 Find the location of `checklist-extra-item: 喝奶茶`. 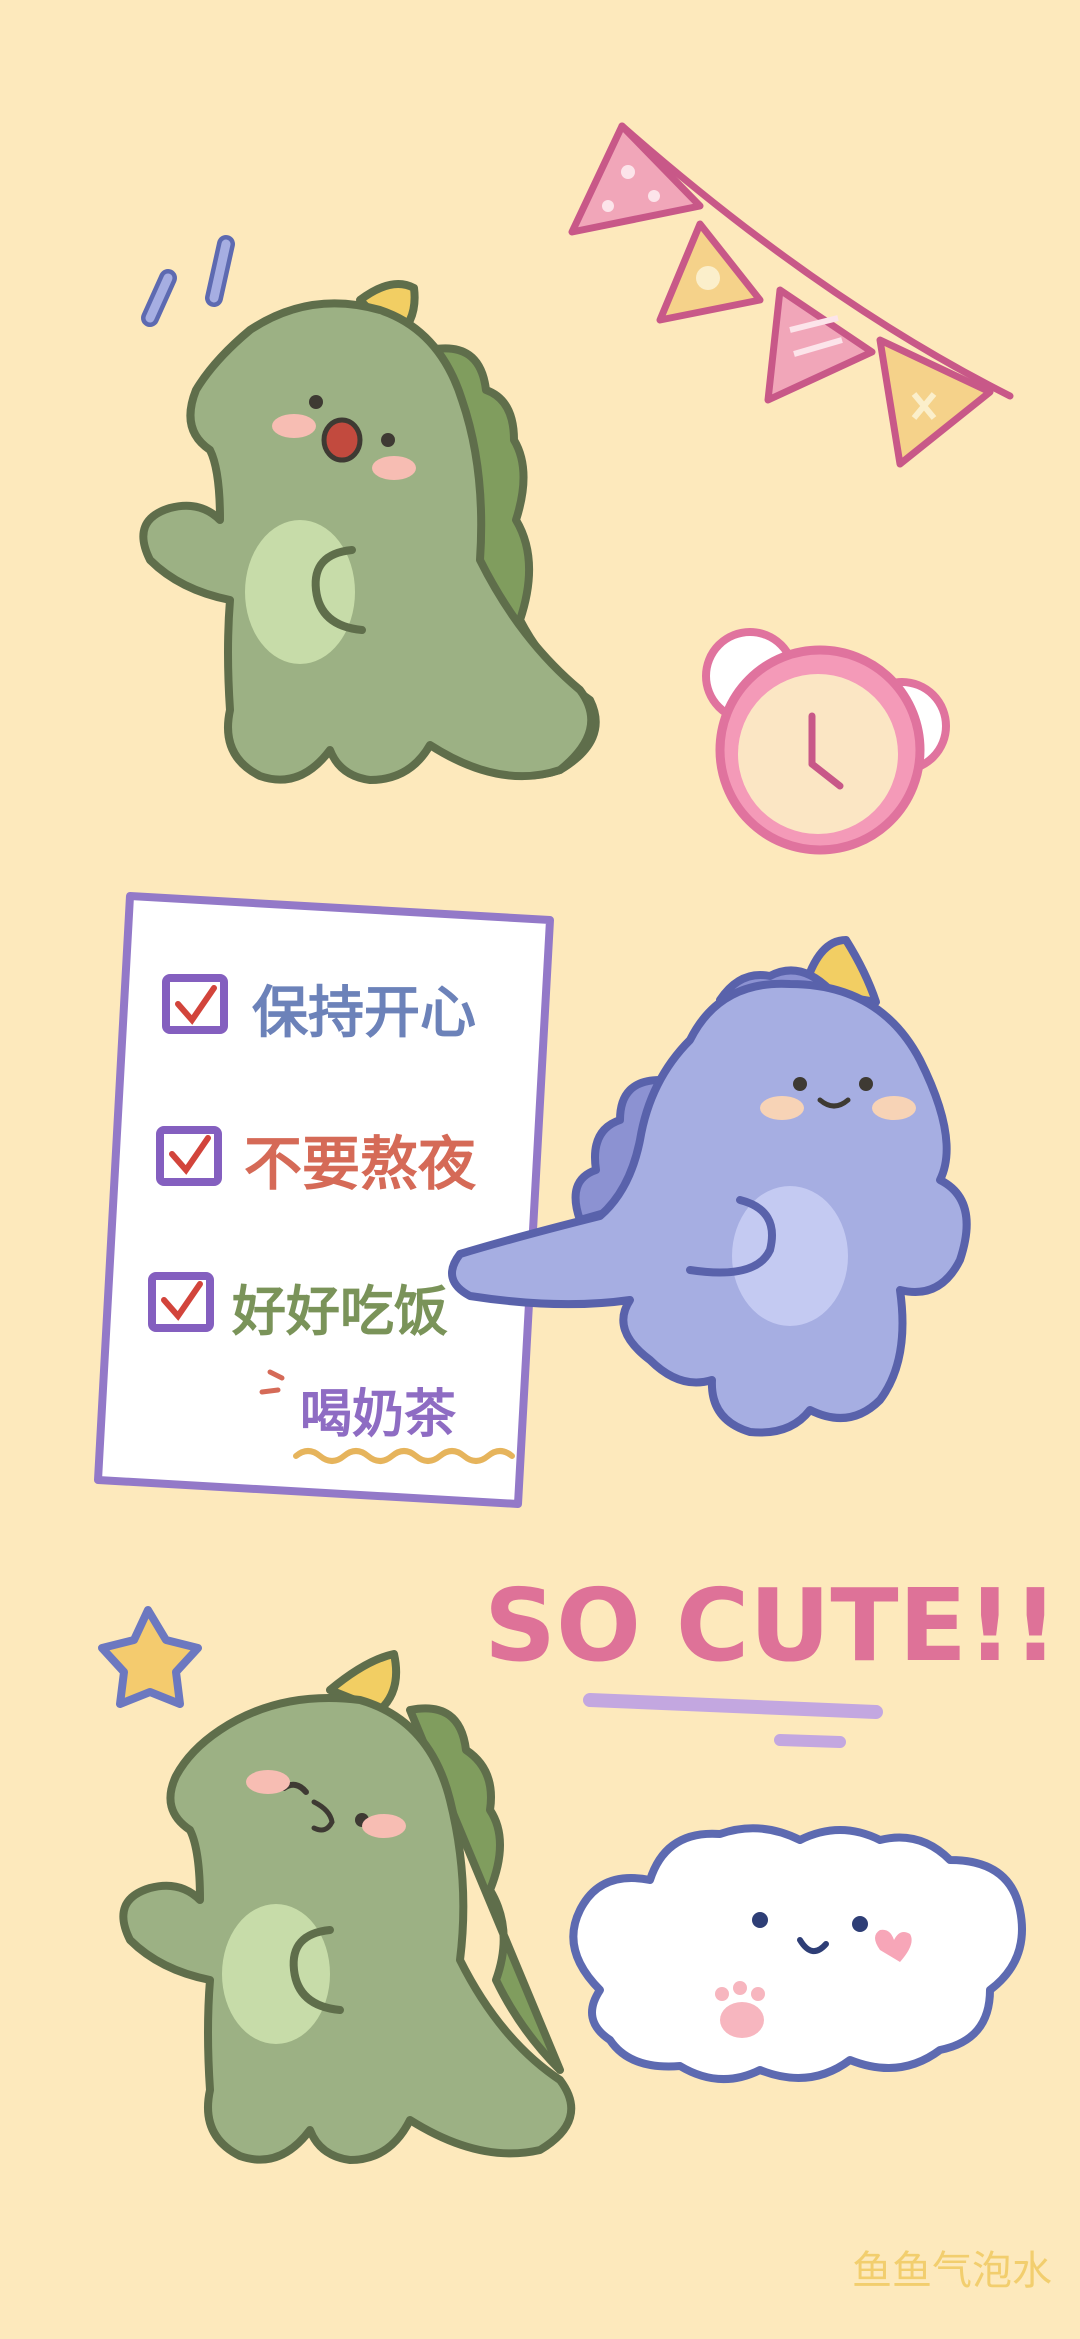

checklist-extra-item: 喝奶茶 is located at coordinates (378, 1415).